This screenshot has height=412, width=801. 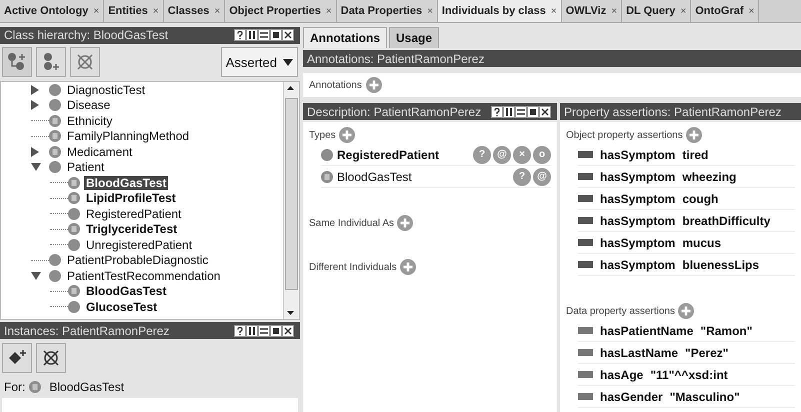 What do you see at coordinates (500, 11) in the screenshot?
I see `tab: Individuals by class ×` at bounding box center [500, 11].